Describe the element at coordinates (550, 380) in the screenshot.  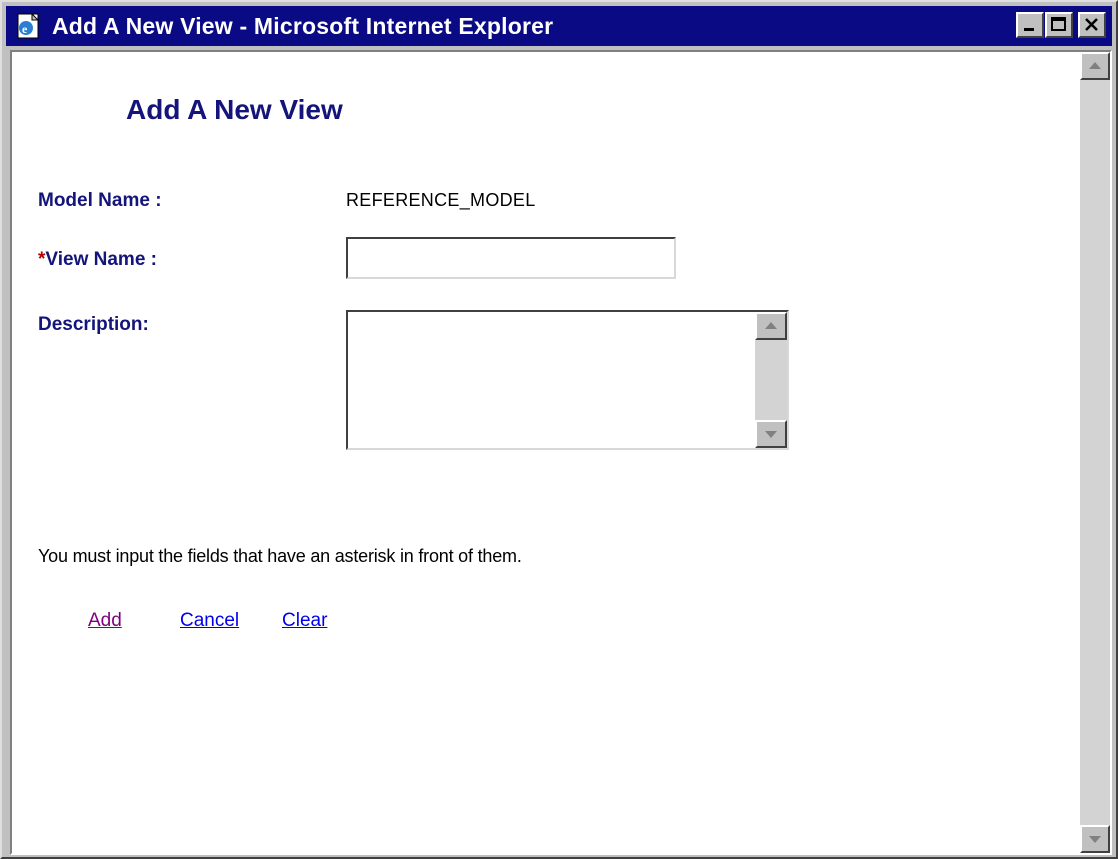
I see `description-textarea` at that location.